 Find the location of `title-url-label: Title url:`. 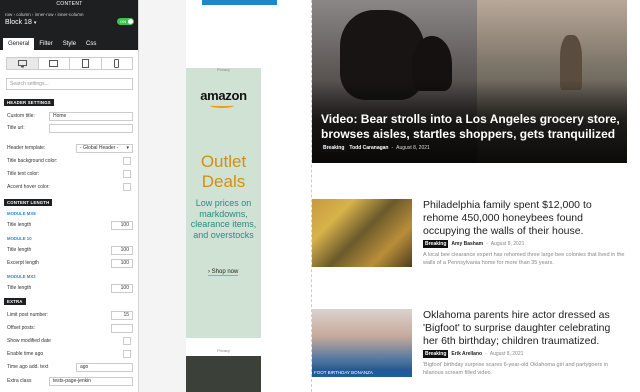

title-url-label: Title url: is located at coordinates (16, 128).